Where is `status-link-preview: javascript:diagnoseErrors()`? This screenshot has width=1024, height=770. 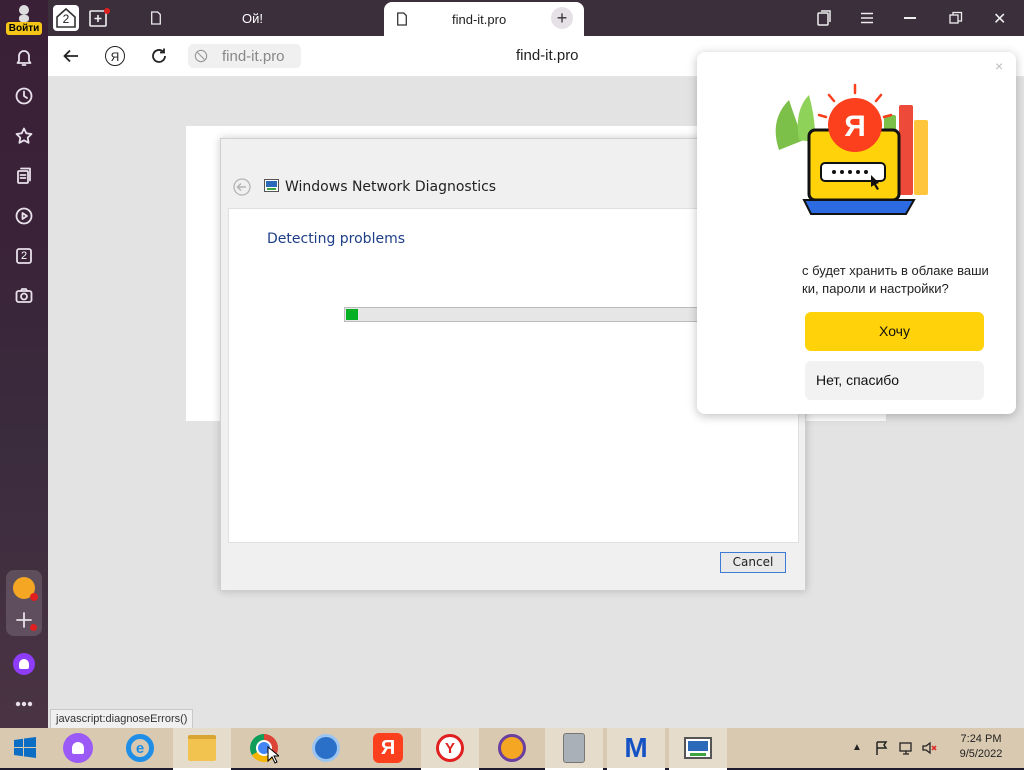
status-link-preview: javascript:diagnoseErrors() is located at coordinates (122, 719).